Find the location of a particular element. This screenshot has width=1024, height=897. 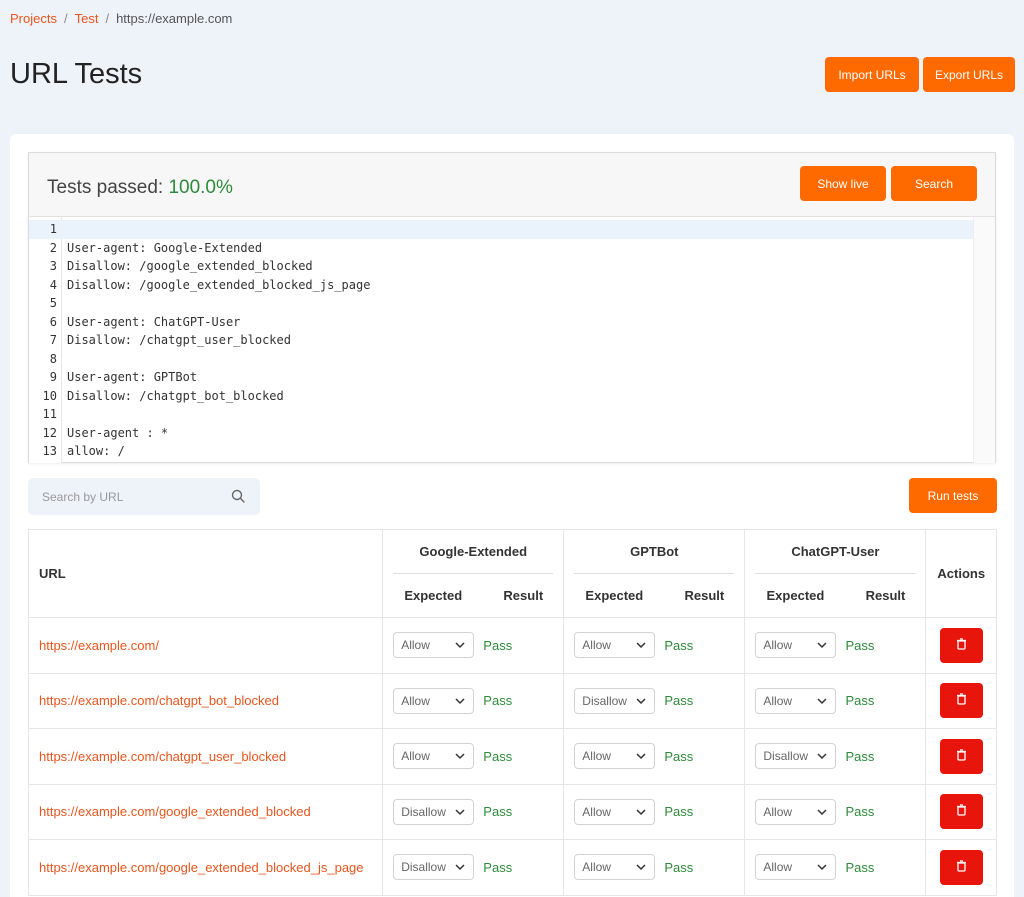

export-urls-button: Export URLs is located at coordinates (969, 74).